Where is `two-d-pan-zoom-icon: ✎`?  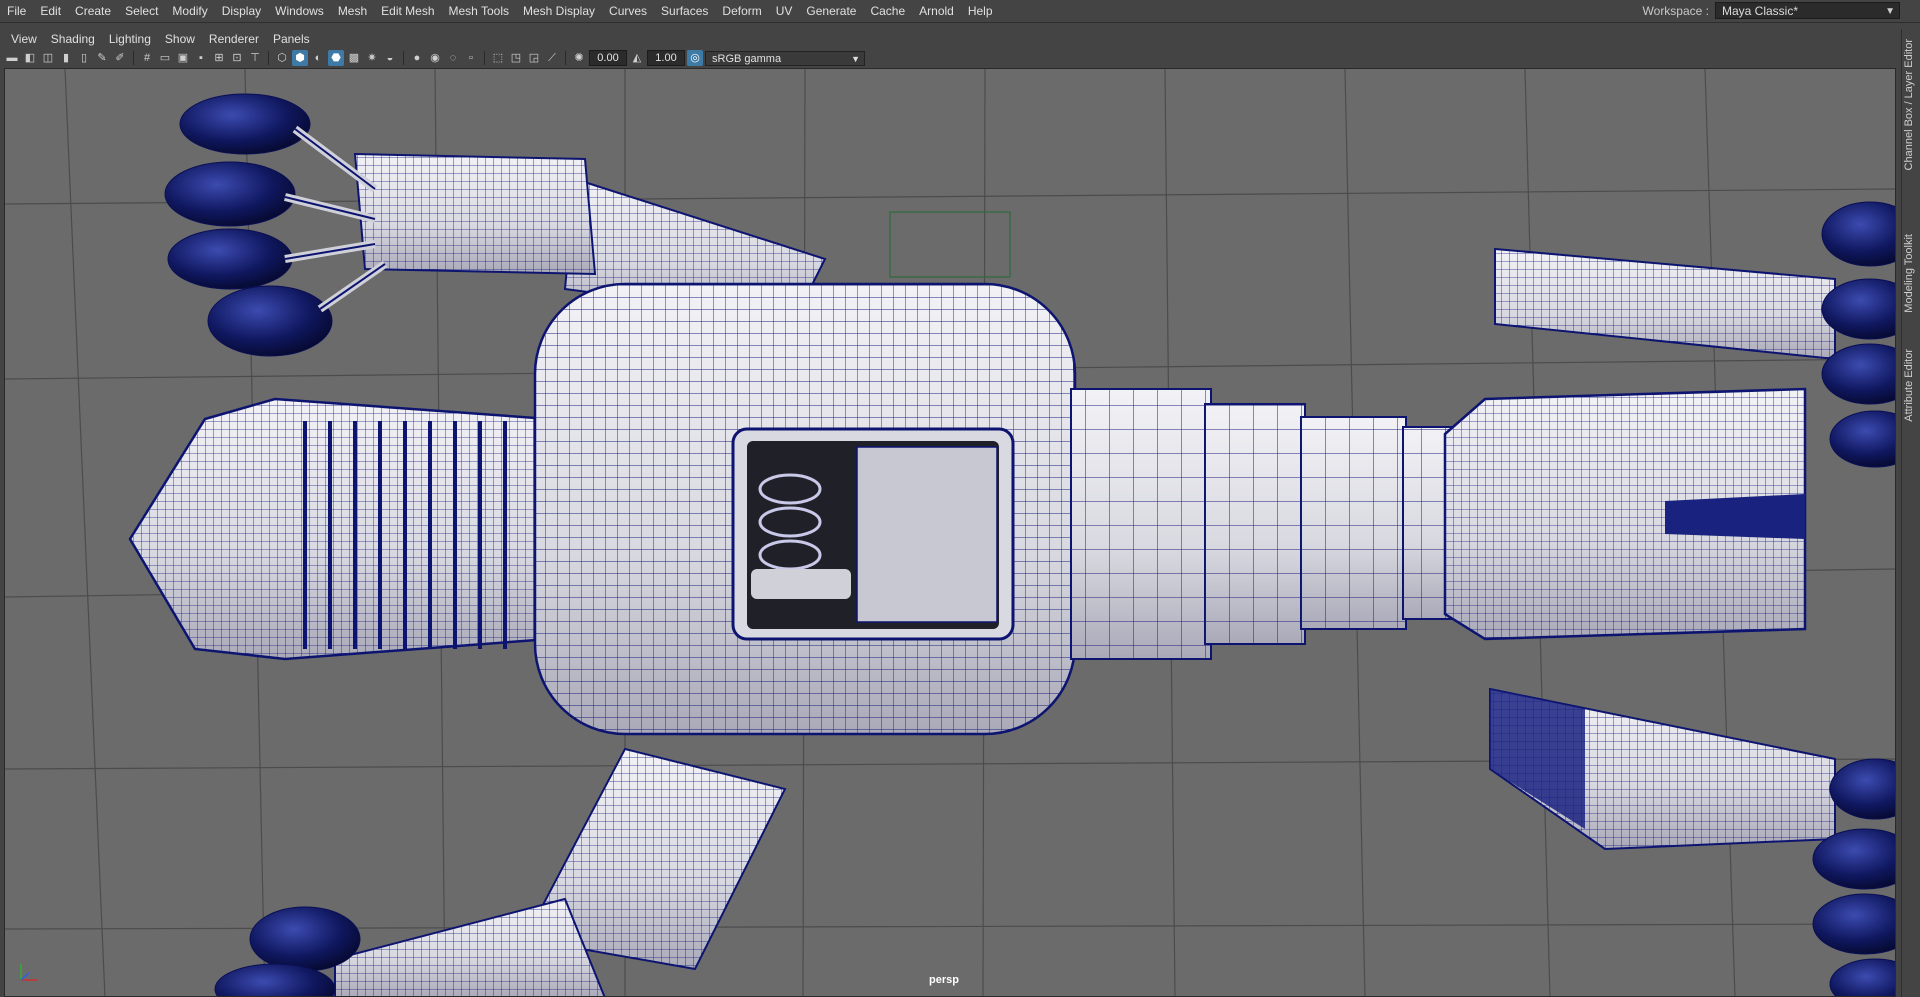
two-d-pan-zoom-icon: ✎ is located at coordinates (102, 58).